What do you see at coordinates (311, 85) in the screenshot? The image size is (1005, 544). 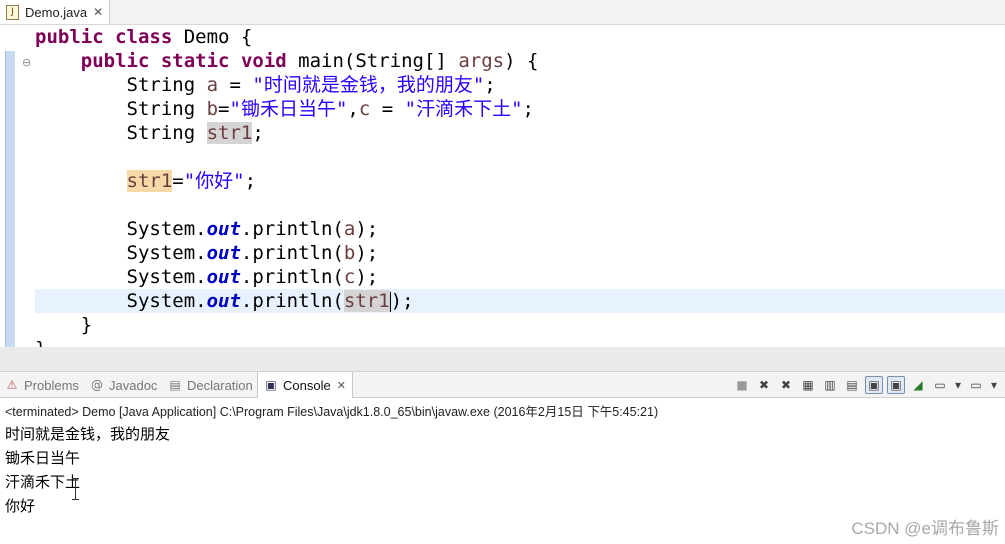 I see `code-line-3: String a = "时间就是金钱，我的朋友";` at bounding box center [311, 85].